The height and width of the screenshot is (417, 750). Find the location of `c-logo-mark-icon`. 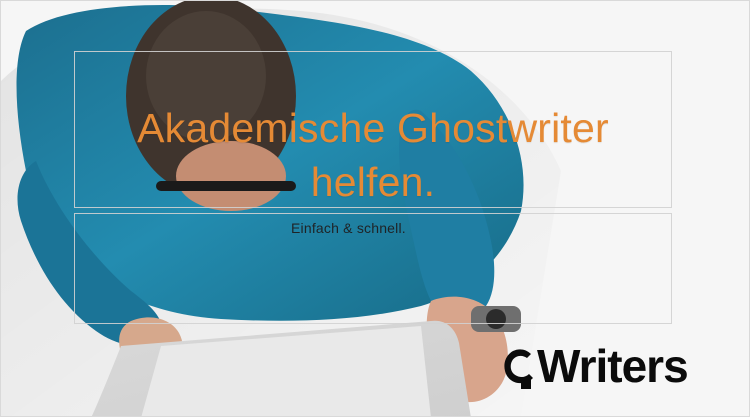

c-logo-mark-icon is located at coordinates (518, 369).